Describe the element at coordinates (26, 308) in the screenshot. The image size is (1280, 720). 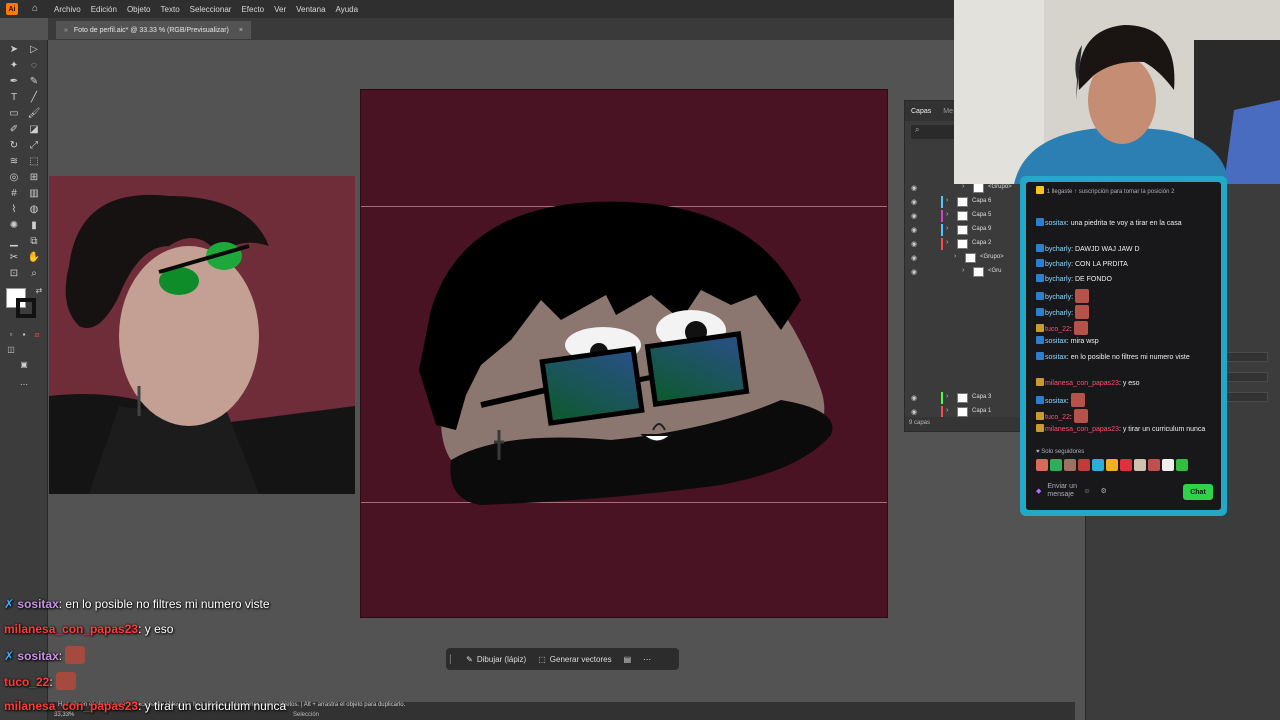
I see `stroke-swatch` at that location.